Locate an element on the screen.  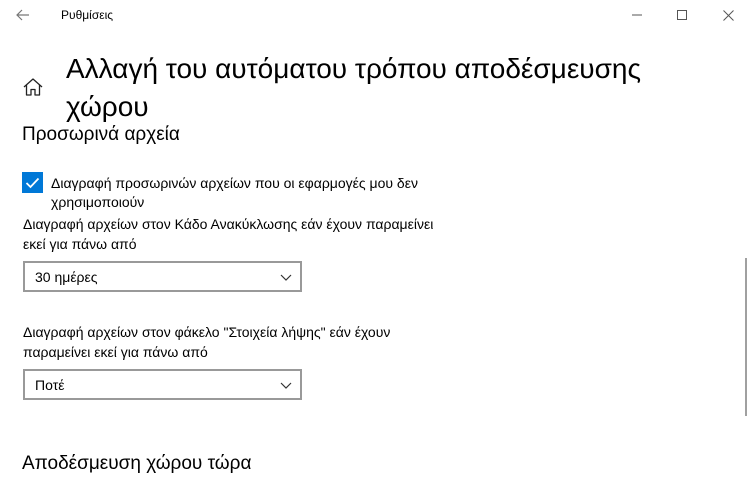
maximize-icon is located at coordinates (682, 15).